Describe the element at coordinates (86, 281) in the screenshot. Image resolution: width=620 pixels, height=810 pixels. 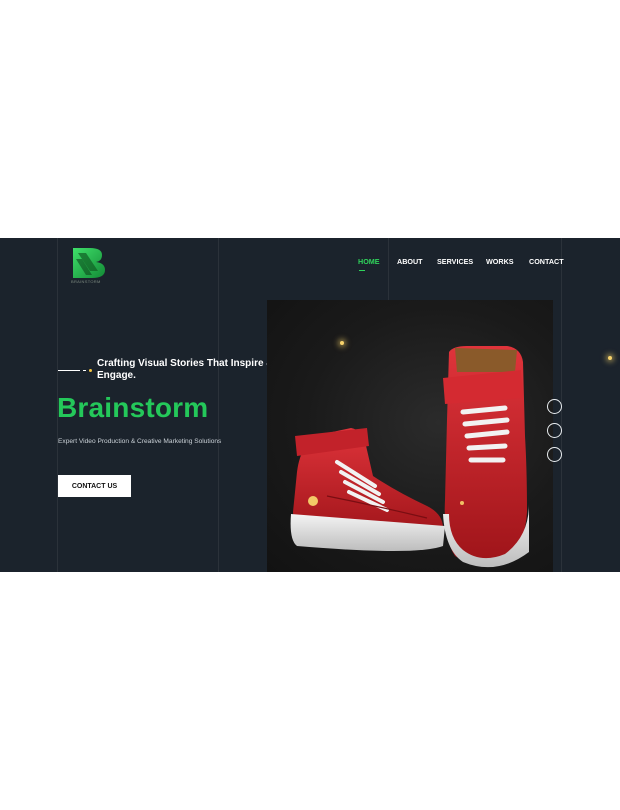
I see `logo-text: BRAINSTORM` at that location.